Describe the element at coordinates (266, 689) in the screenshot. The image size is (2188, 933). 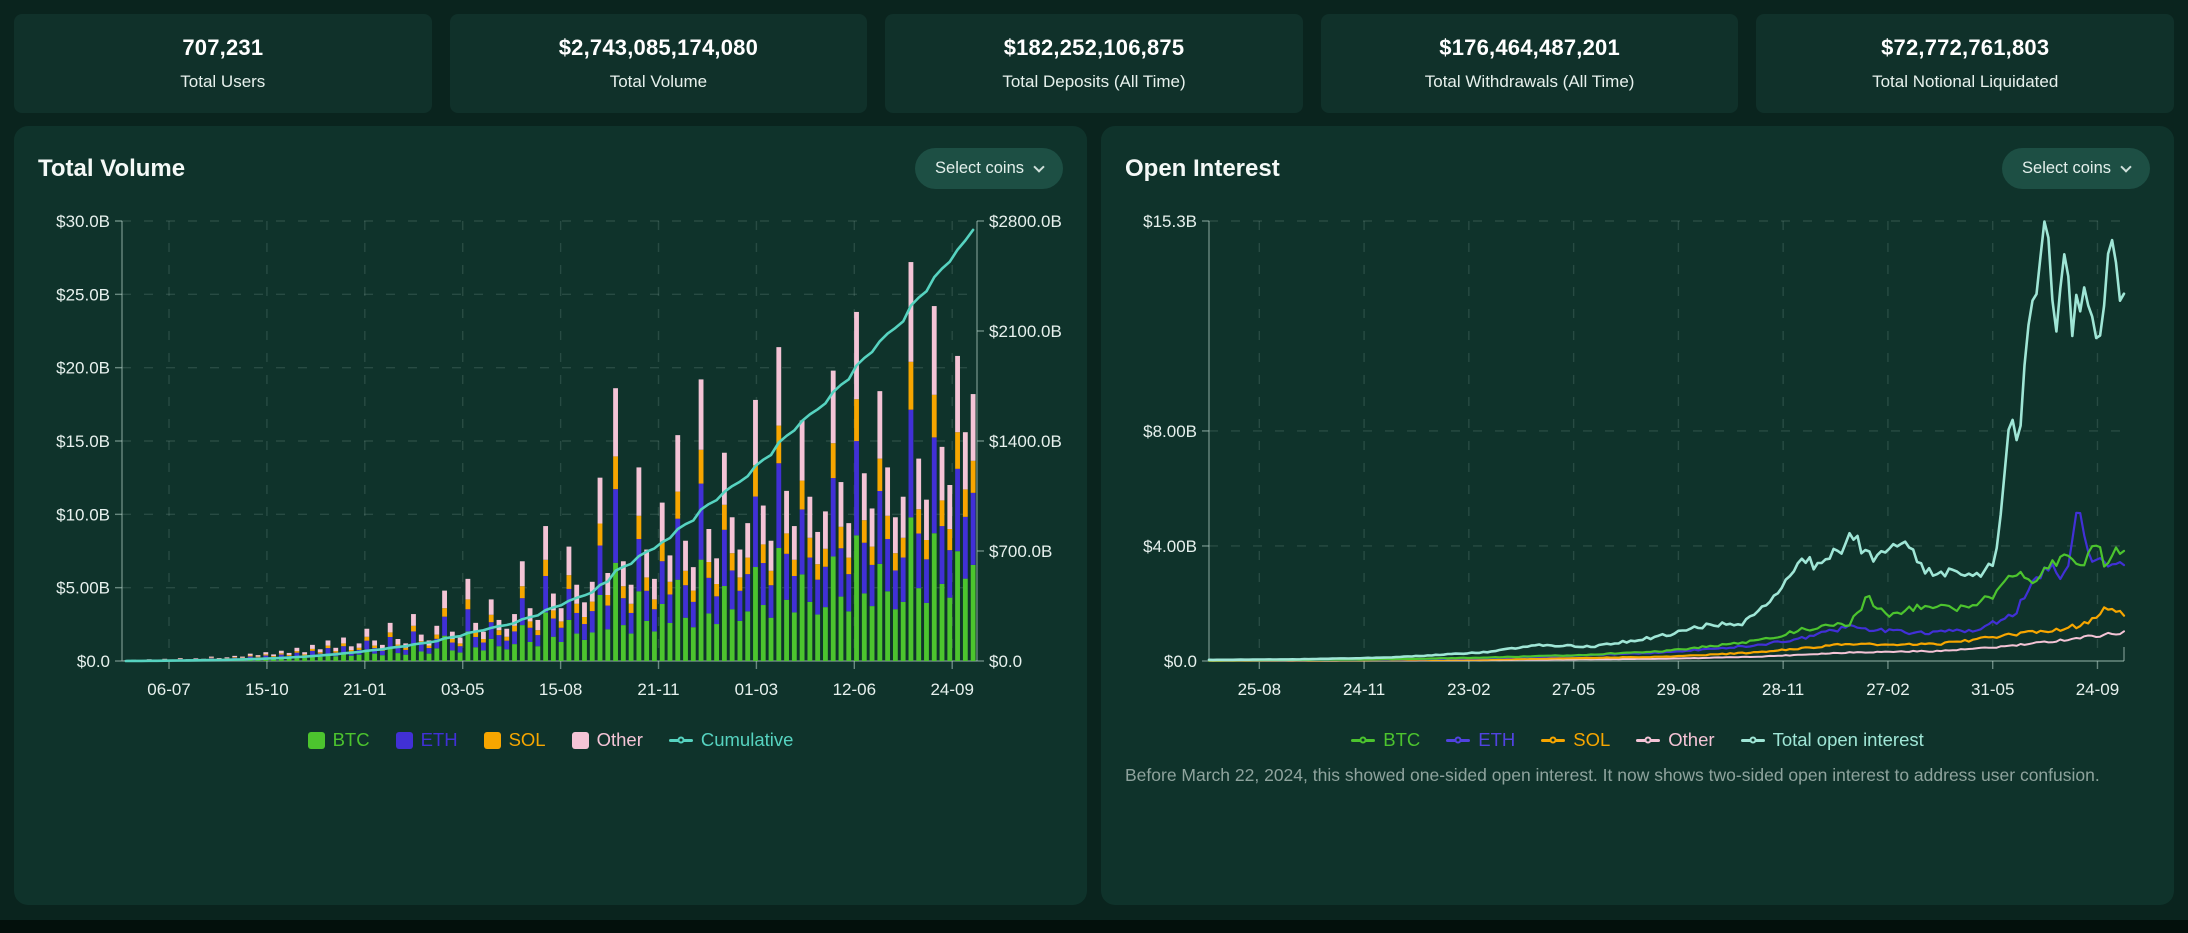
I see `svg-text: 15-10` at that location.